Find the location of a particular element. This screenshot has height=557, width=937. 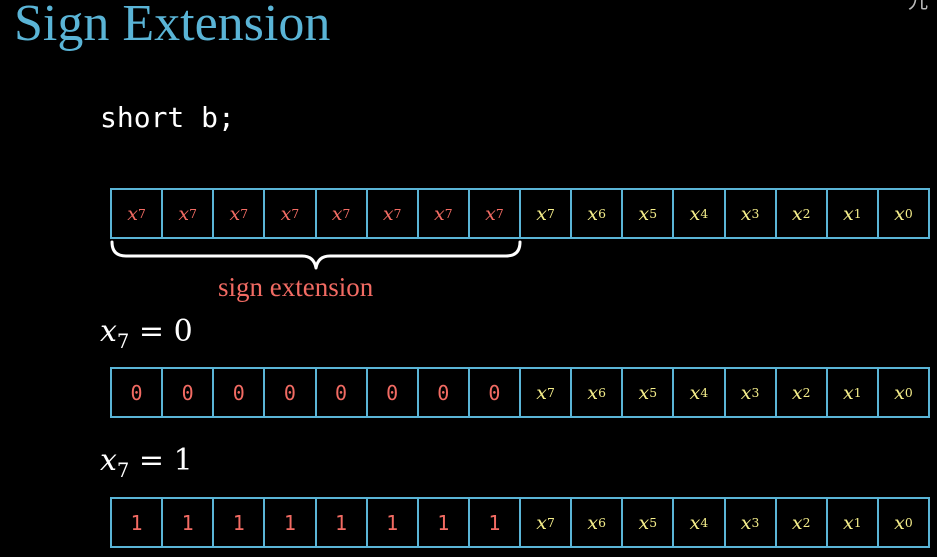

condition-rhs: = 0 is located at coordinates (165, 331).